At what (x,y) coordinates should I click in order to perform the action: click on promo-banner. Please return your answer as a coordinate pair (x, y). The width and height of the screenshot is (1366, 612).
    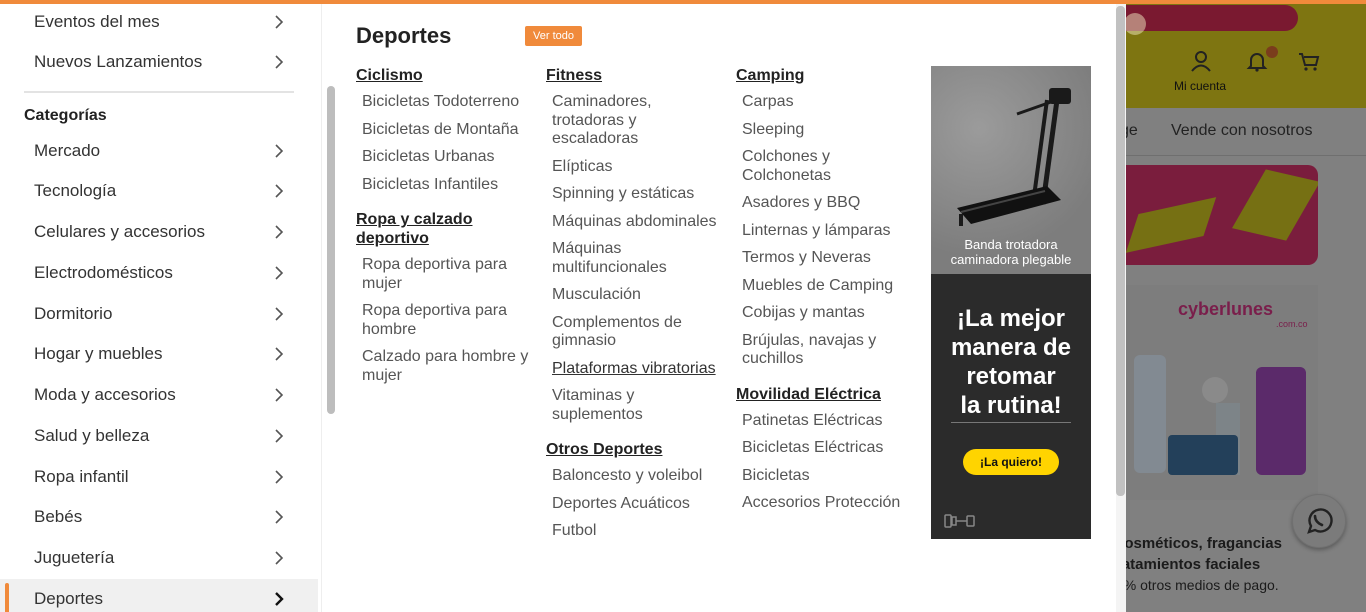
    Looking at the image, I should click on (1217, 215).